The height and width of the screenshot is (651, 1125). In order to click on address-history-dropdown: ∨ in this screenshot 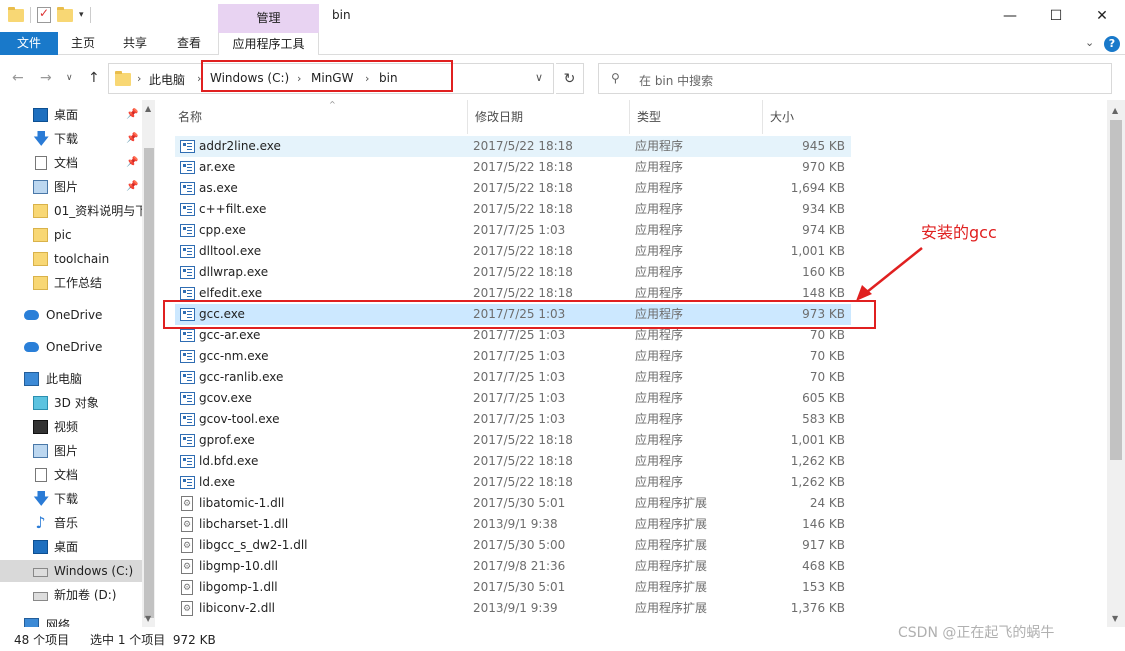, I will do `click(539, 77)`.